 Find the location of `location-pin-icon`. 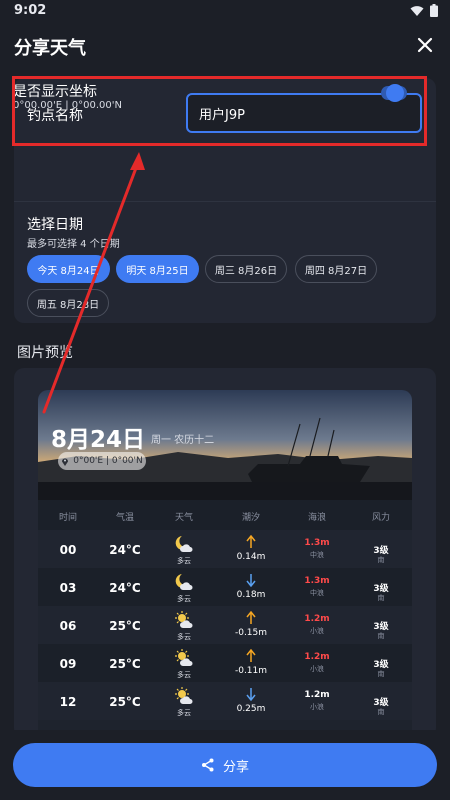

location-pin-icon is located at coordinates (65, 462).